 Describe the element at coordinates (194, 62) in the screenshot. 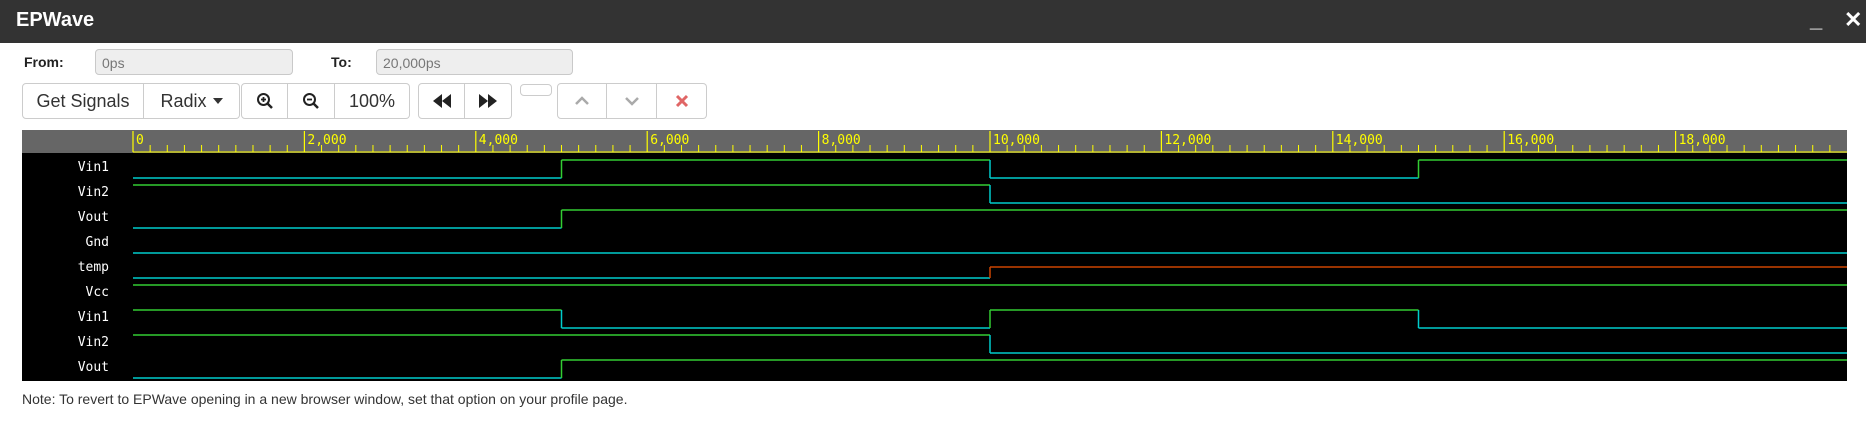

I see `from-input: 0ps` at that location.